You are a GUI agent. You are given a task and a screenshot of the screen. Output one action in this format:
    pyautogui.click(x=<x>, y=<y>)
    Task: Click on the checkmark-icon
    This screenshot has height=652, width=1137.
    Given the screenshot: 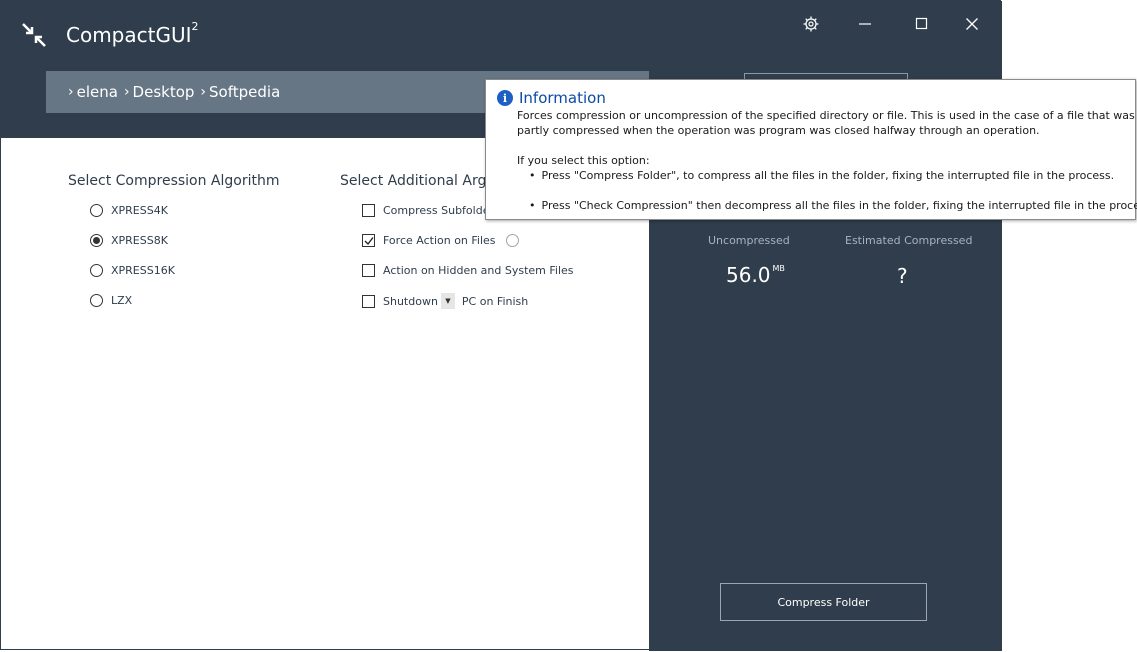 What is the action you would take?
    pyautogui.click(x=369, y=240)
    